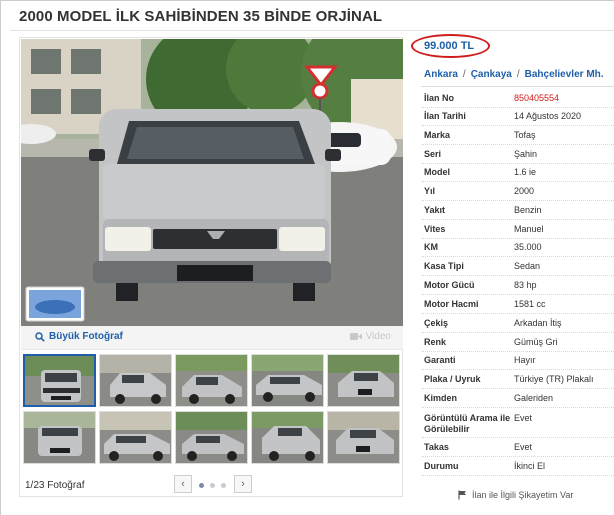 This screenshot has width=614, height=515. I want to click on detail-value: Evet, so click(523, 447).